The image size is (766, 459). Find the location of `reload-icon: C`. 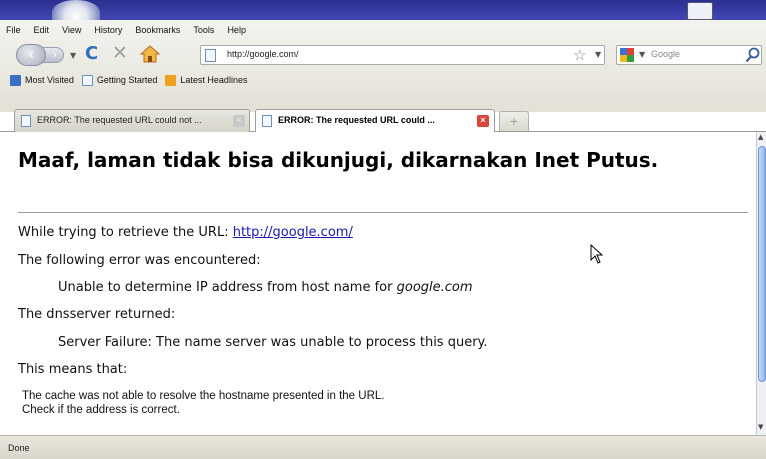

reload-icon: C is located at coordinates (91, 54).